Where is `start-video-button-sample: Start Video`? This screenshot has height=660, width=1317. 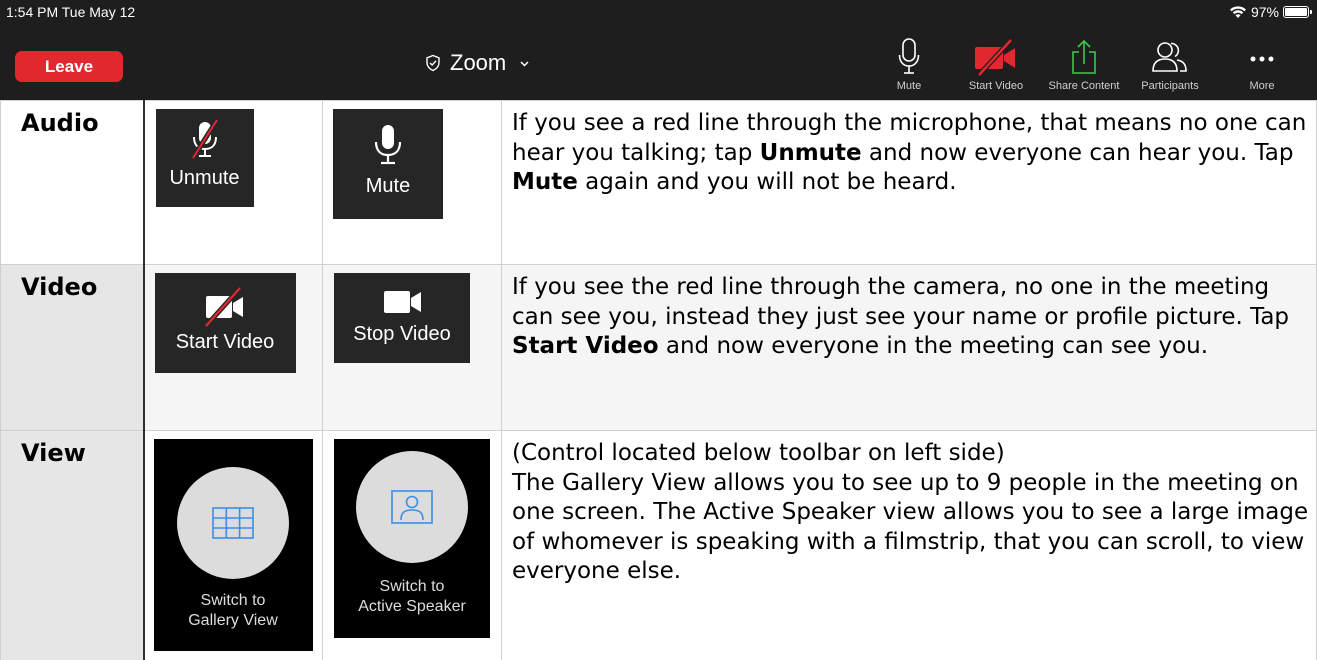 start-video-button-sample: Start Video is located at coordinates (225, 323).